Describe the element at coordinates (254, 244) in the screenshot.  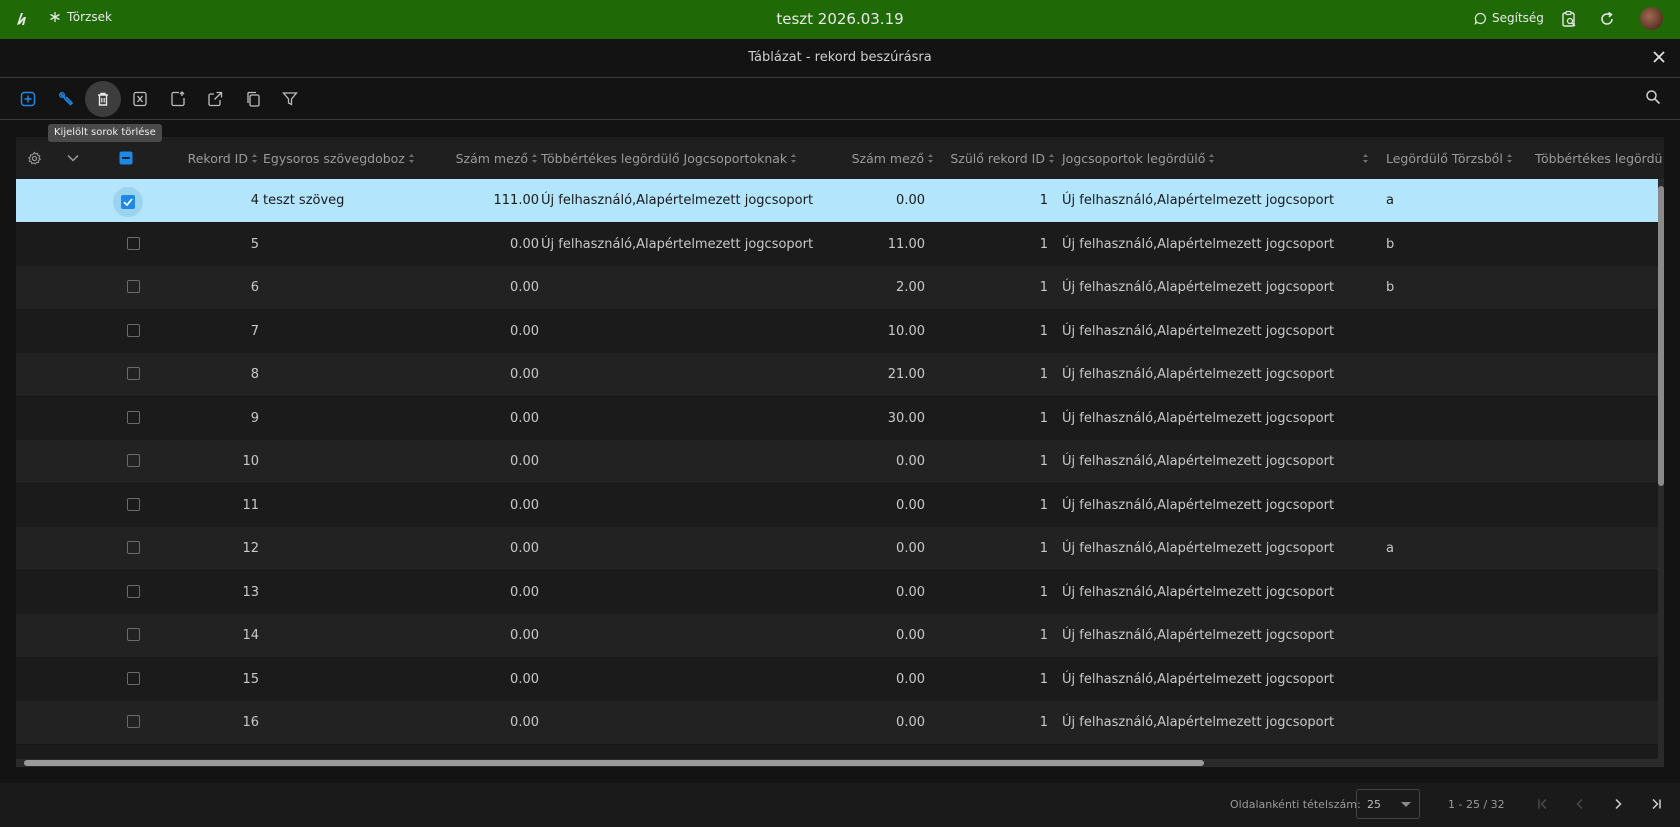
I see `cell-rekord-id: 5` at that location.